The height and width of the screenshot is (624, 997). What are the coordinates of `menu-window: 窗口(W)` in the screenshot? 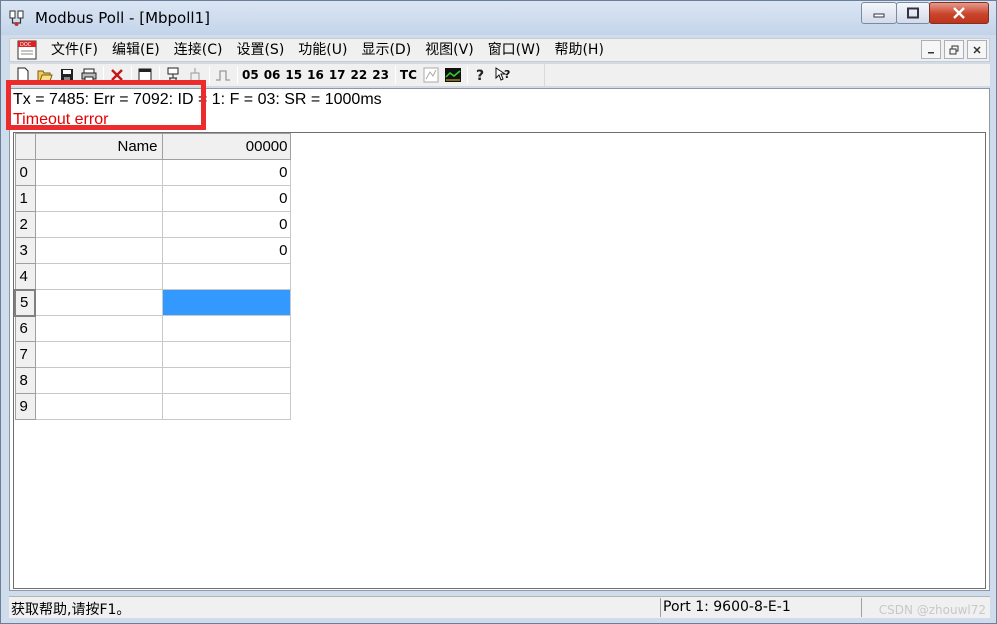 It's located at (514, 50).